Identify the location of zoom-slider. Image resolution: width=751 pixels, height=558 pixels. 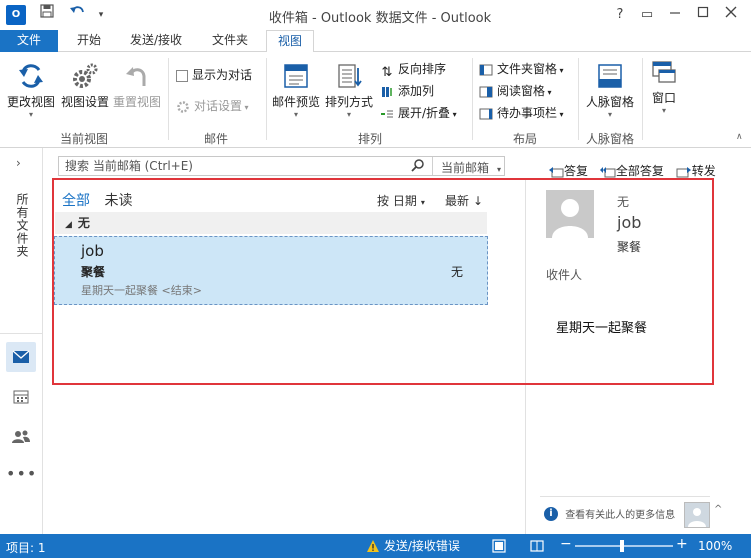
(624, 546).